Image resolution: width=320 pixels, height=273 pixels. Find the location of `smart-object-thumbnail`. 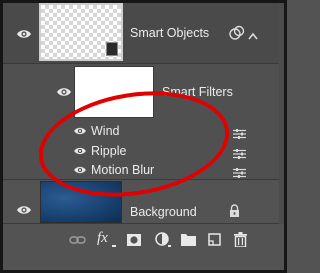

smart-object-thumbnail is located at coordinates (81, 32).